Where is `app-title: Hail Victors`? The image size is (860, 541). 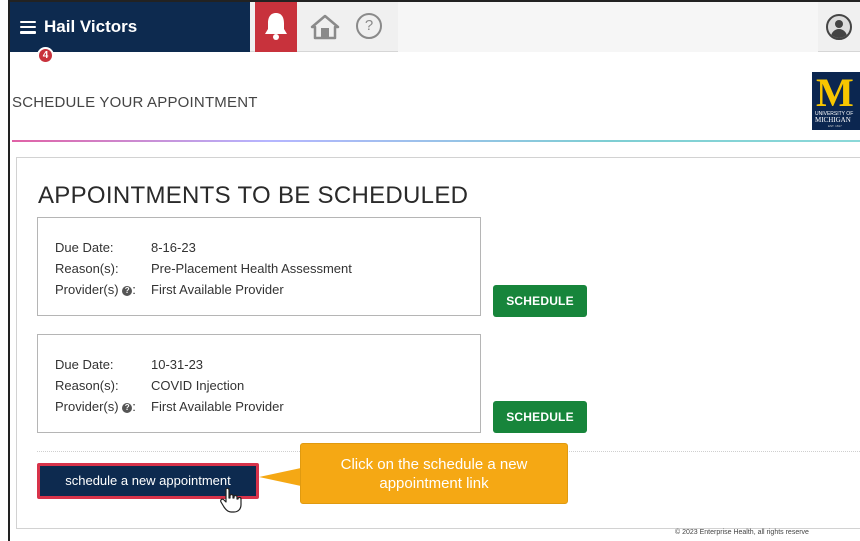
app-title: Hail Victors is located at coordinates (91, 26).